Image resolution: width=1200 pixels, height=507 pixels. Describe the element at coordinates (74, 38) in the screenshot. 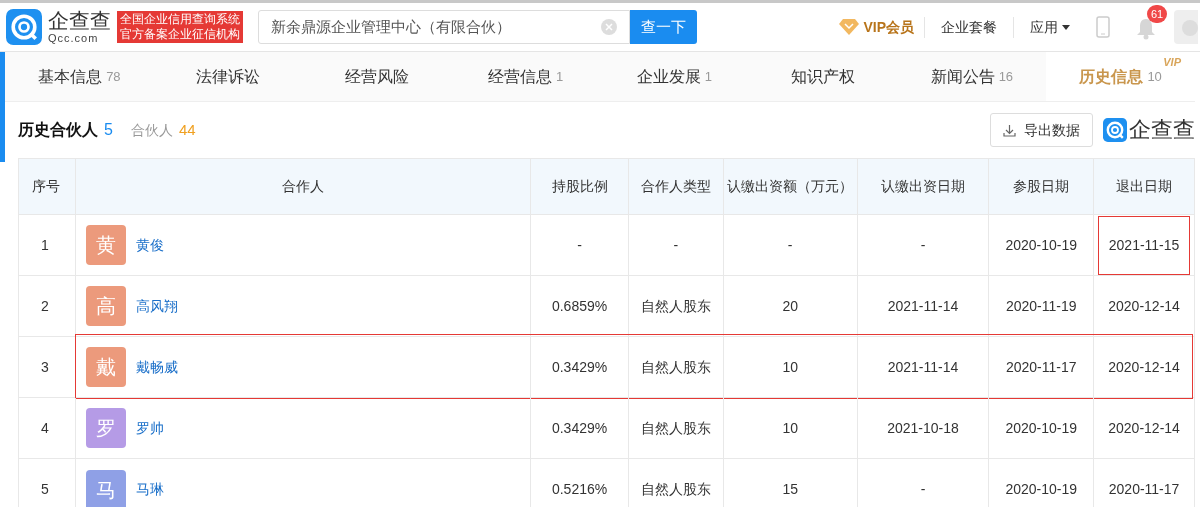

I see `logo-domain: Qcc.com` at that location.